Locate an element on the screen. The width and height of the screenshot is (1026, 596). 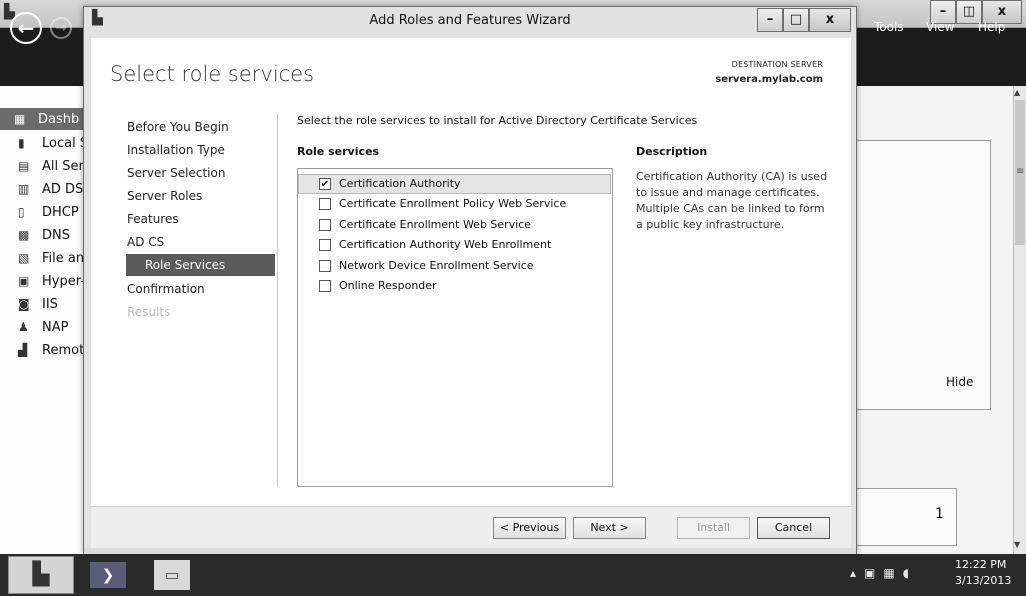
sidebar-item-hyper-v: ▣ Hyper- is located at coordinates (45, 281).